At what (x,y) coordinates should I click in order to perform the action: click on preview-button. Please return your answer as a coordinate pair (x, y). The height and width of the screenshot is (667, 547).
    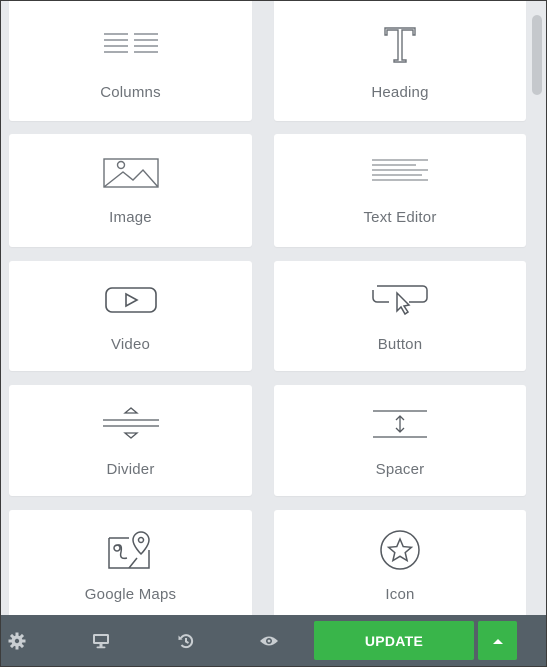
    Looking at the image, I should click on (269, 640).